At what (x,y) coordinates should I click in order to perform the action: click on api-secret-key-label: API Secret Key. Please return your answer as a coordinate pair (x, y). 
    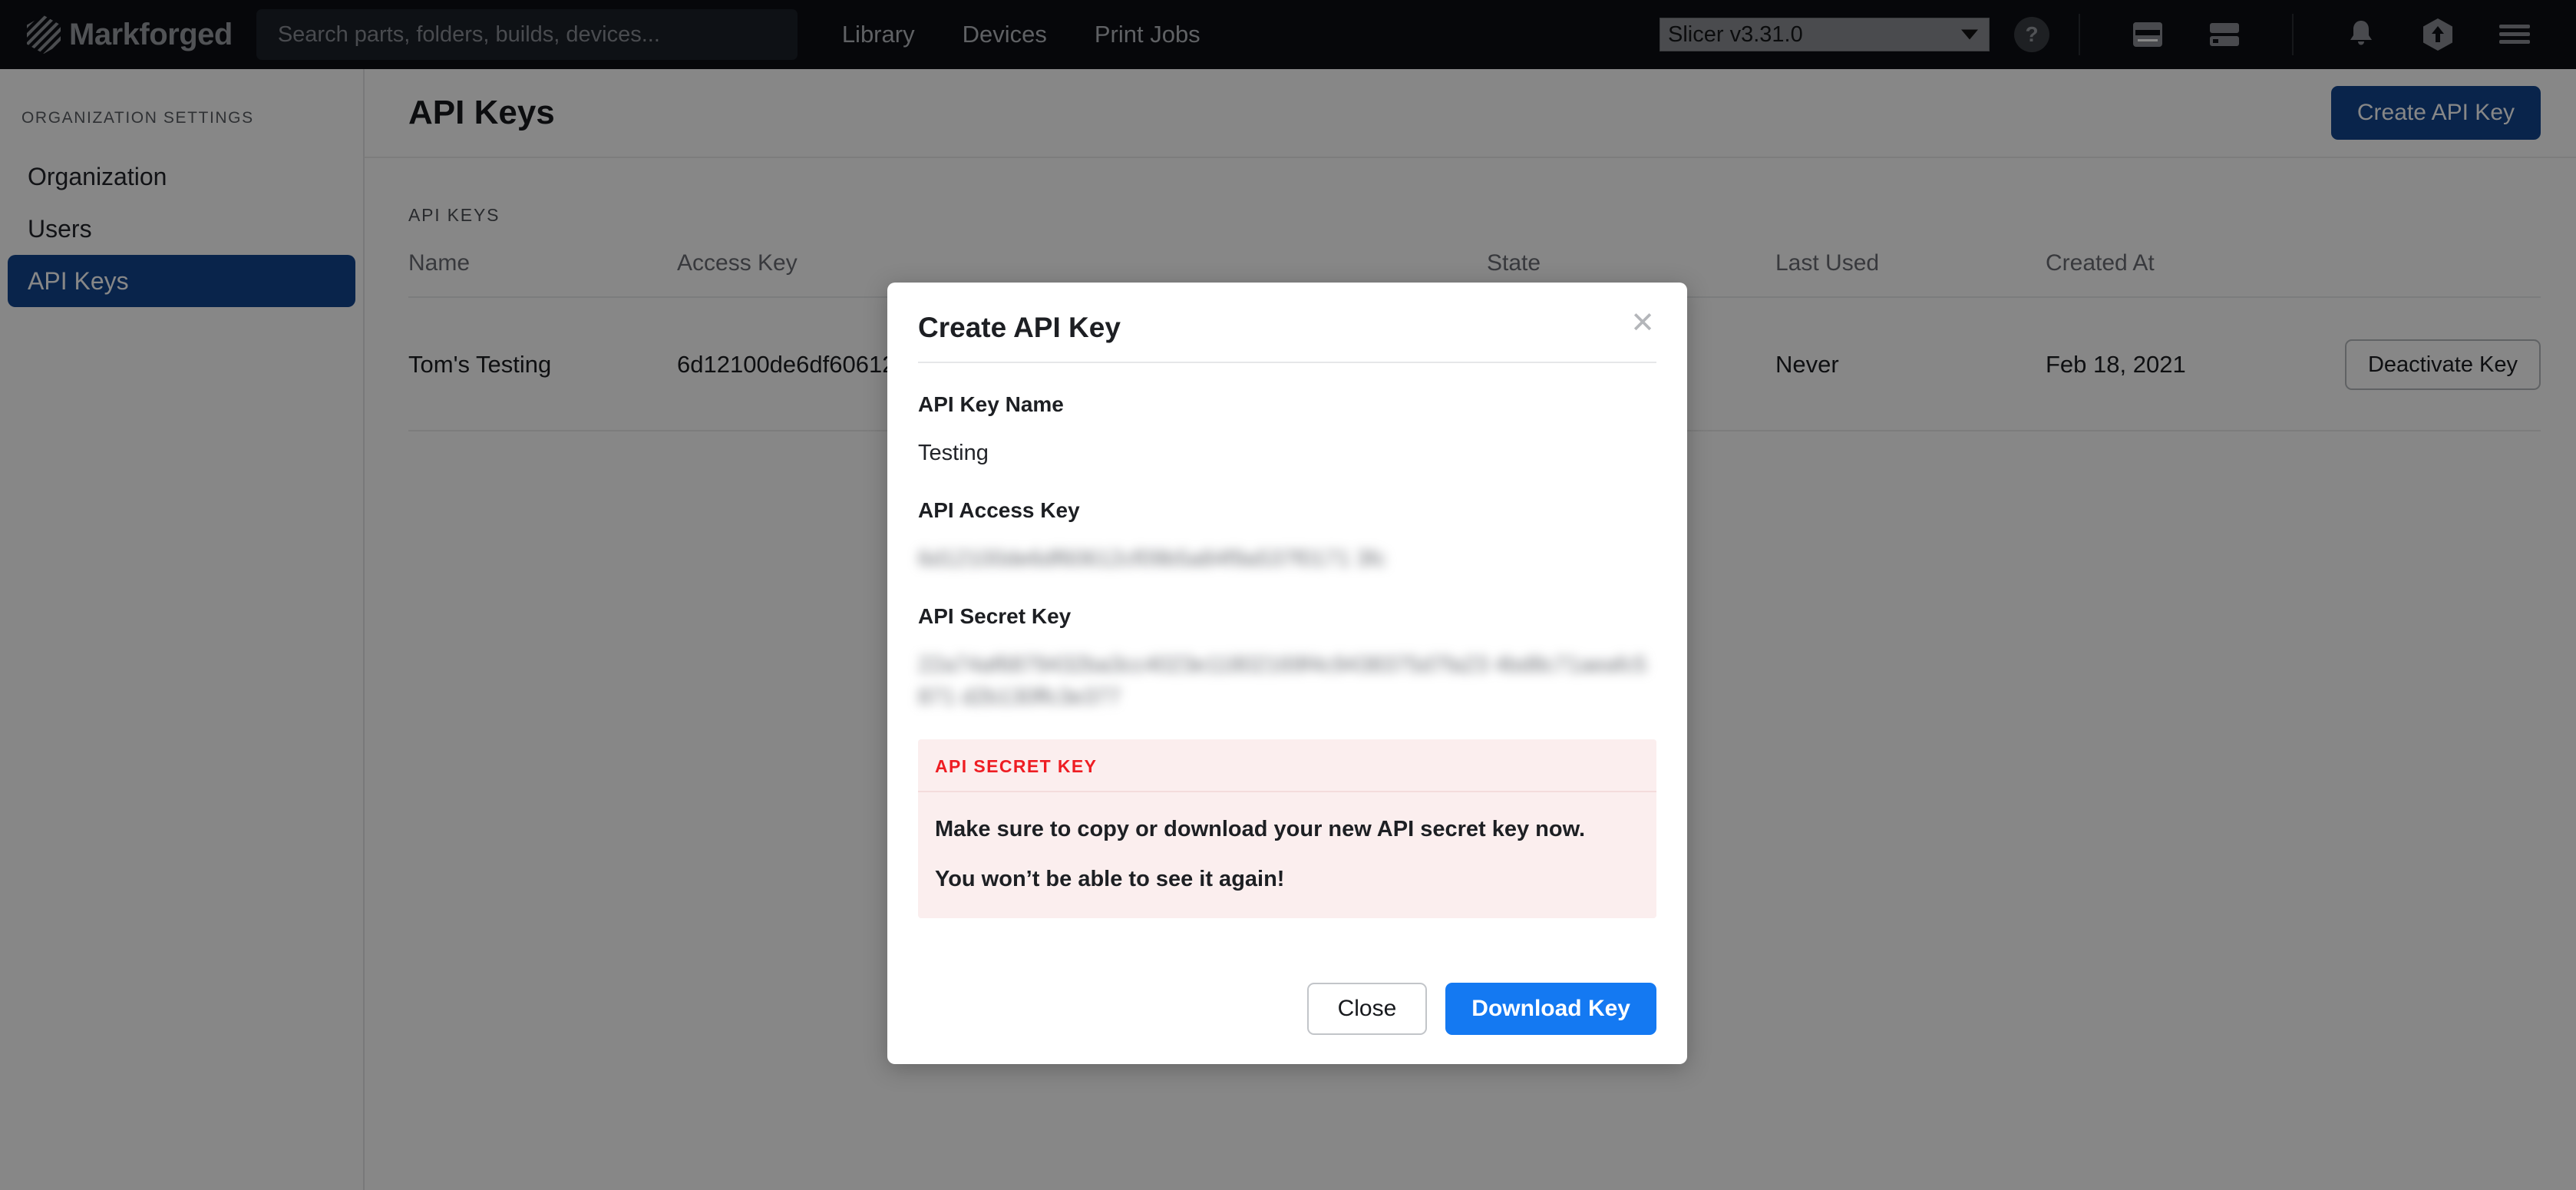
    Looking at the image, I should click on (995, 616).